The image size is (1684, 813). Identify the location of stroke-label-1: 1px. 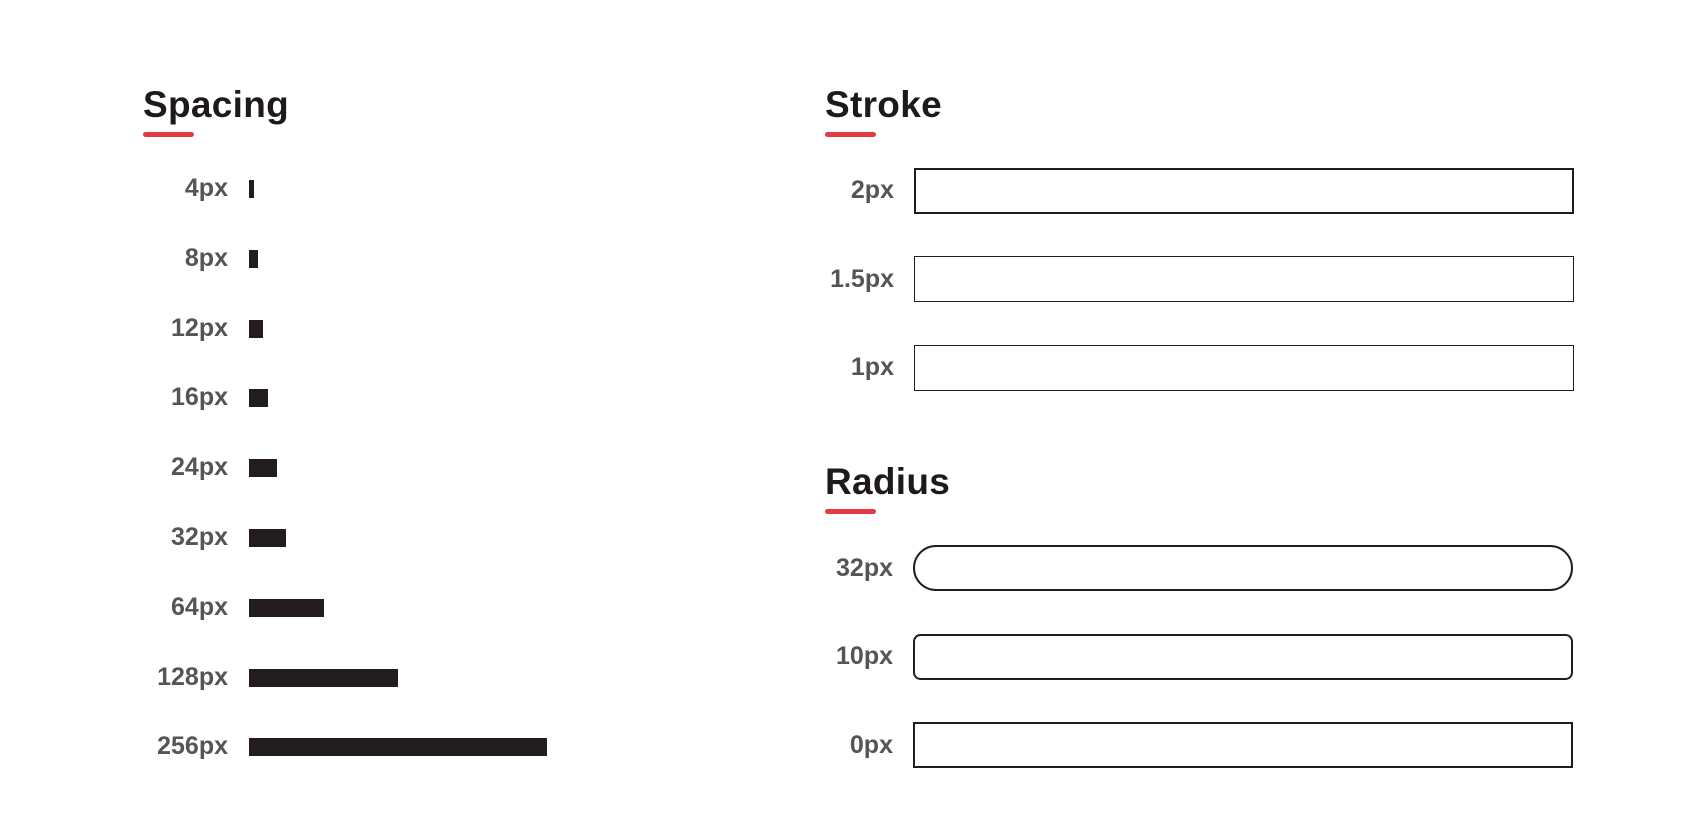
(872, 367).